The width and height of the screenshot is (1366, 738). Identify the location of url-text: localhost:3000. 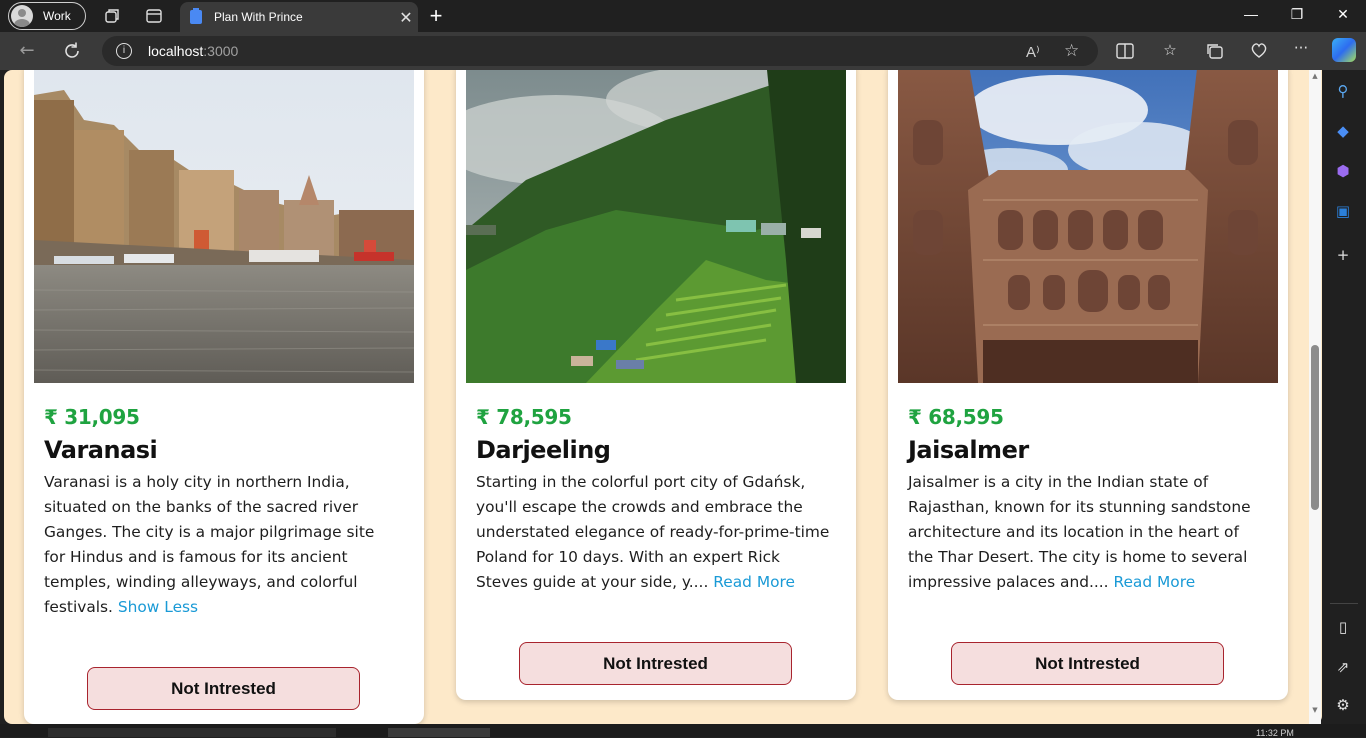
(193, 51).